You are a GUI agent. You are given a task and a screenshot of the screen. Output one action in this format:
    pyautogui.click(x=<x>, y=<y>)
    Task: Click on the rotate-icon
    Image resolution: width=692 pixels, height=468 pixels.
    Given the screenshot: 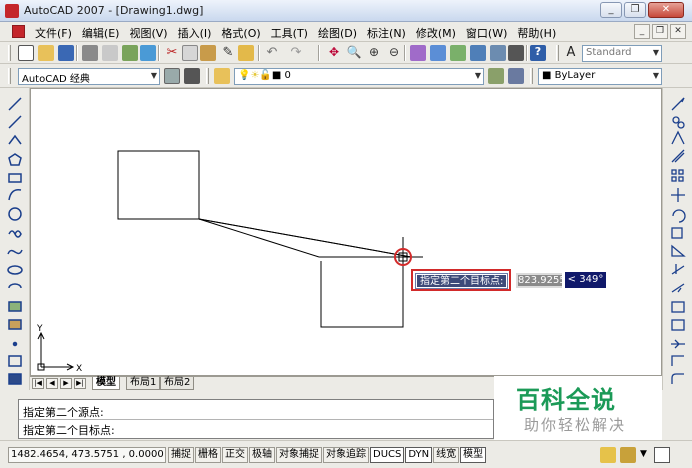 What is the action you would take?
    pyautogui.click(x=679, y=216)
    